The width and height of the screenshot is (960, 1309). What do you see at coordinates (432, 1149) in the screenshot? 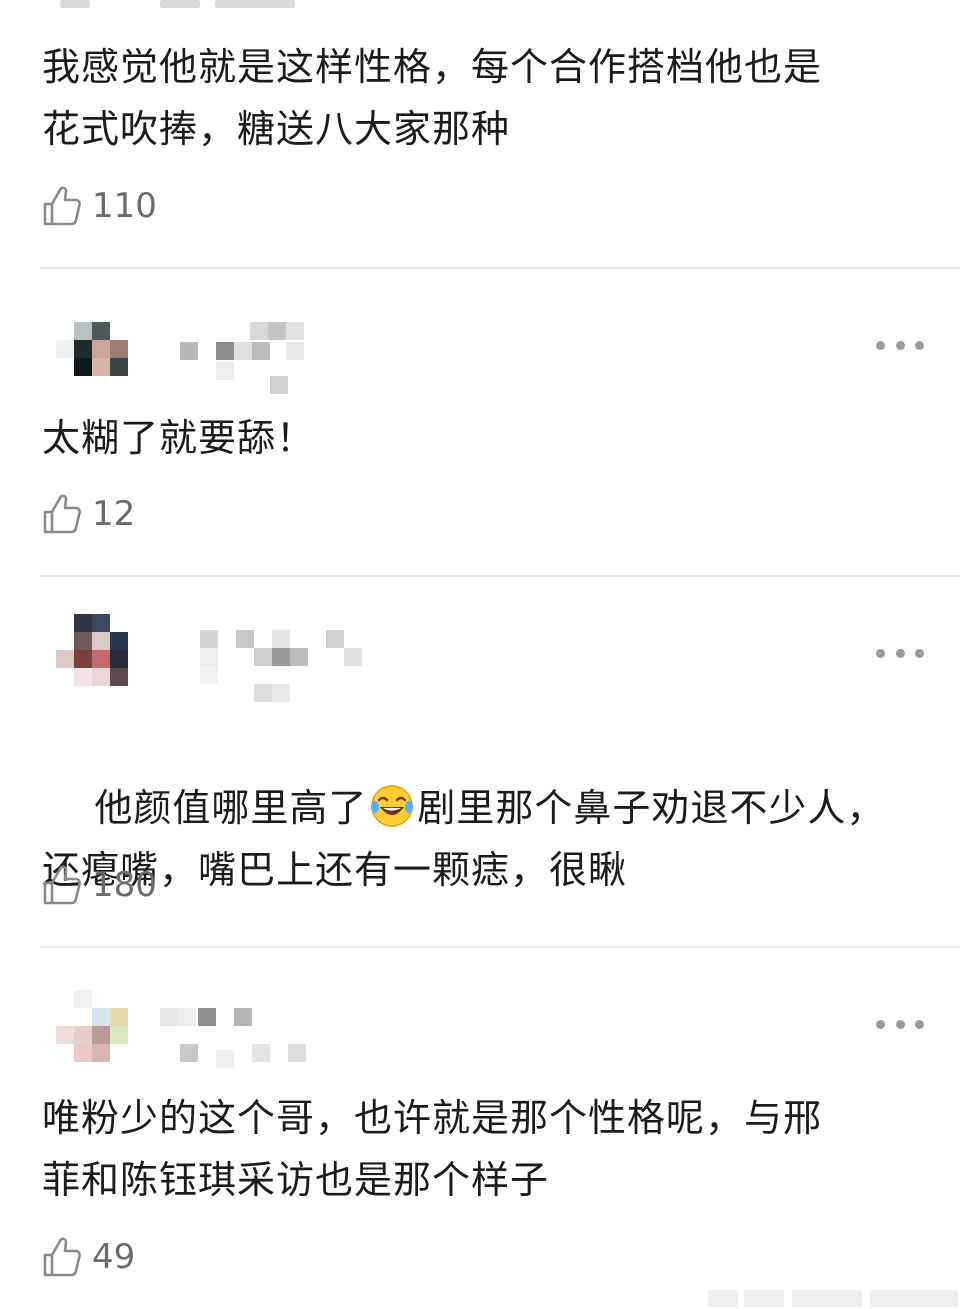
I see `comment-text: 唯粉少的这个哥，也许就是那个性格呢，与邢 菲和陈钰琪采访也是那个样子` at bounding box center [432, 1149].